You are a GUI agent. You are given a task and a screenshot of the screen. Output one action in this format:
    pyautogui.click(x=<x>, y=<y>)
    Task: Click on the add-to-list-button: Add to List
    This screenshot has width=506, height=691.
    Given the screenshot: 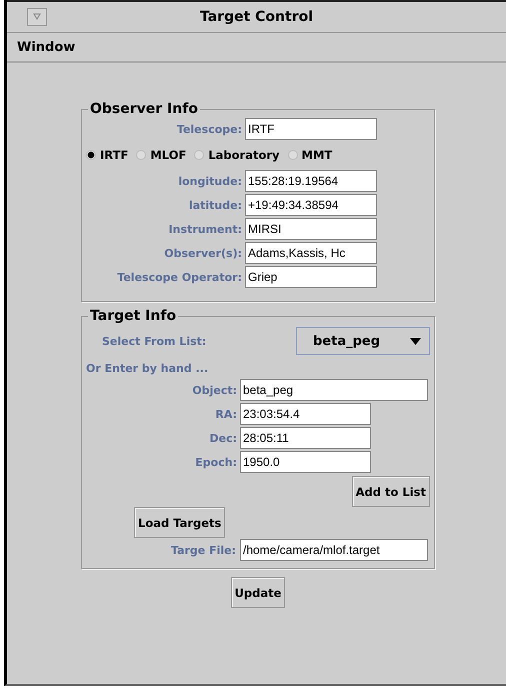 What is the action you would take?
    pyautogui.click(x=391, y=491)
    